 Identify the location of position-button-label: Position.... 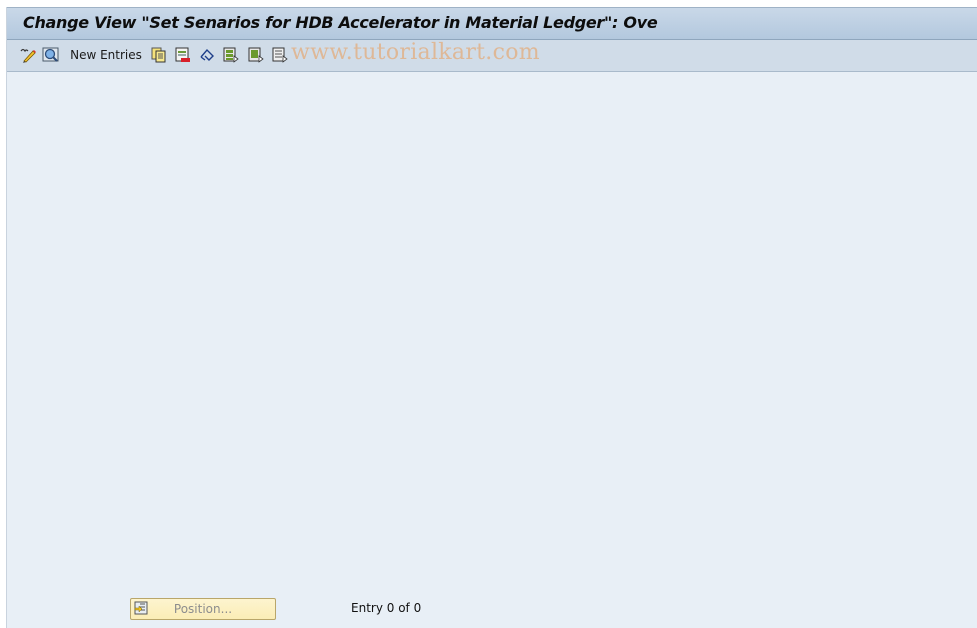
(203, 609).